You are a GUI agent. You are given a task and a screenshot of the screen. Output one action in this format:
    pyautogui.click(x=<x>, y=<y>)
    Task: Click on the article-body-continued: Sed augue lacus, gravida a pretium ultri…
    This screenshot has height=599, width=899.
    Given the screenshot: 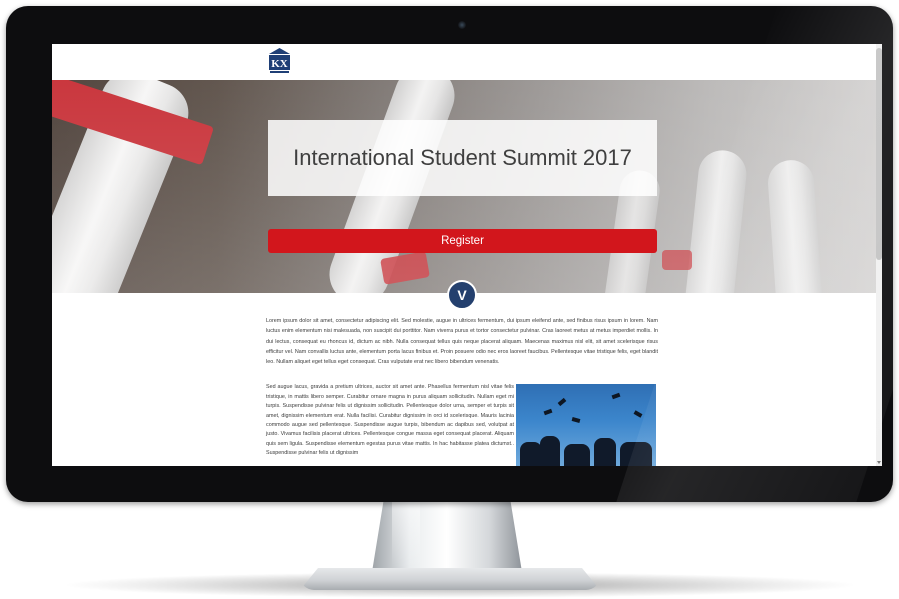 What is the action you would take?
    pyautogui.click(x=390, y=421)
    